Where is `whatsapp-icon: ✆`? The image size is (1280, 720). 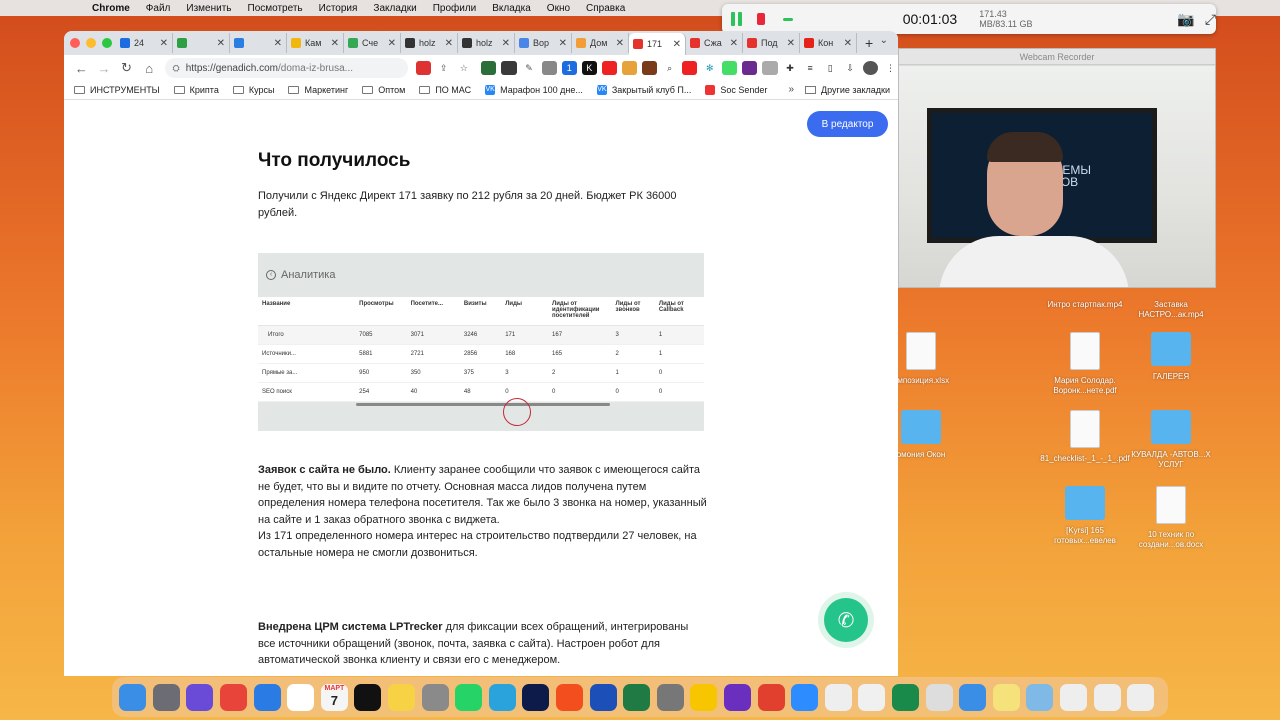
whatsapp-icon: ✆ is located at coordinates (846, 620).